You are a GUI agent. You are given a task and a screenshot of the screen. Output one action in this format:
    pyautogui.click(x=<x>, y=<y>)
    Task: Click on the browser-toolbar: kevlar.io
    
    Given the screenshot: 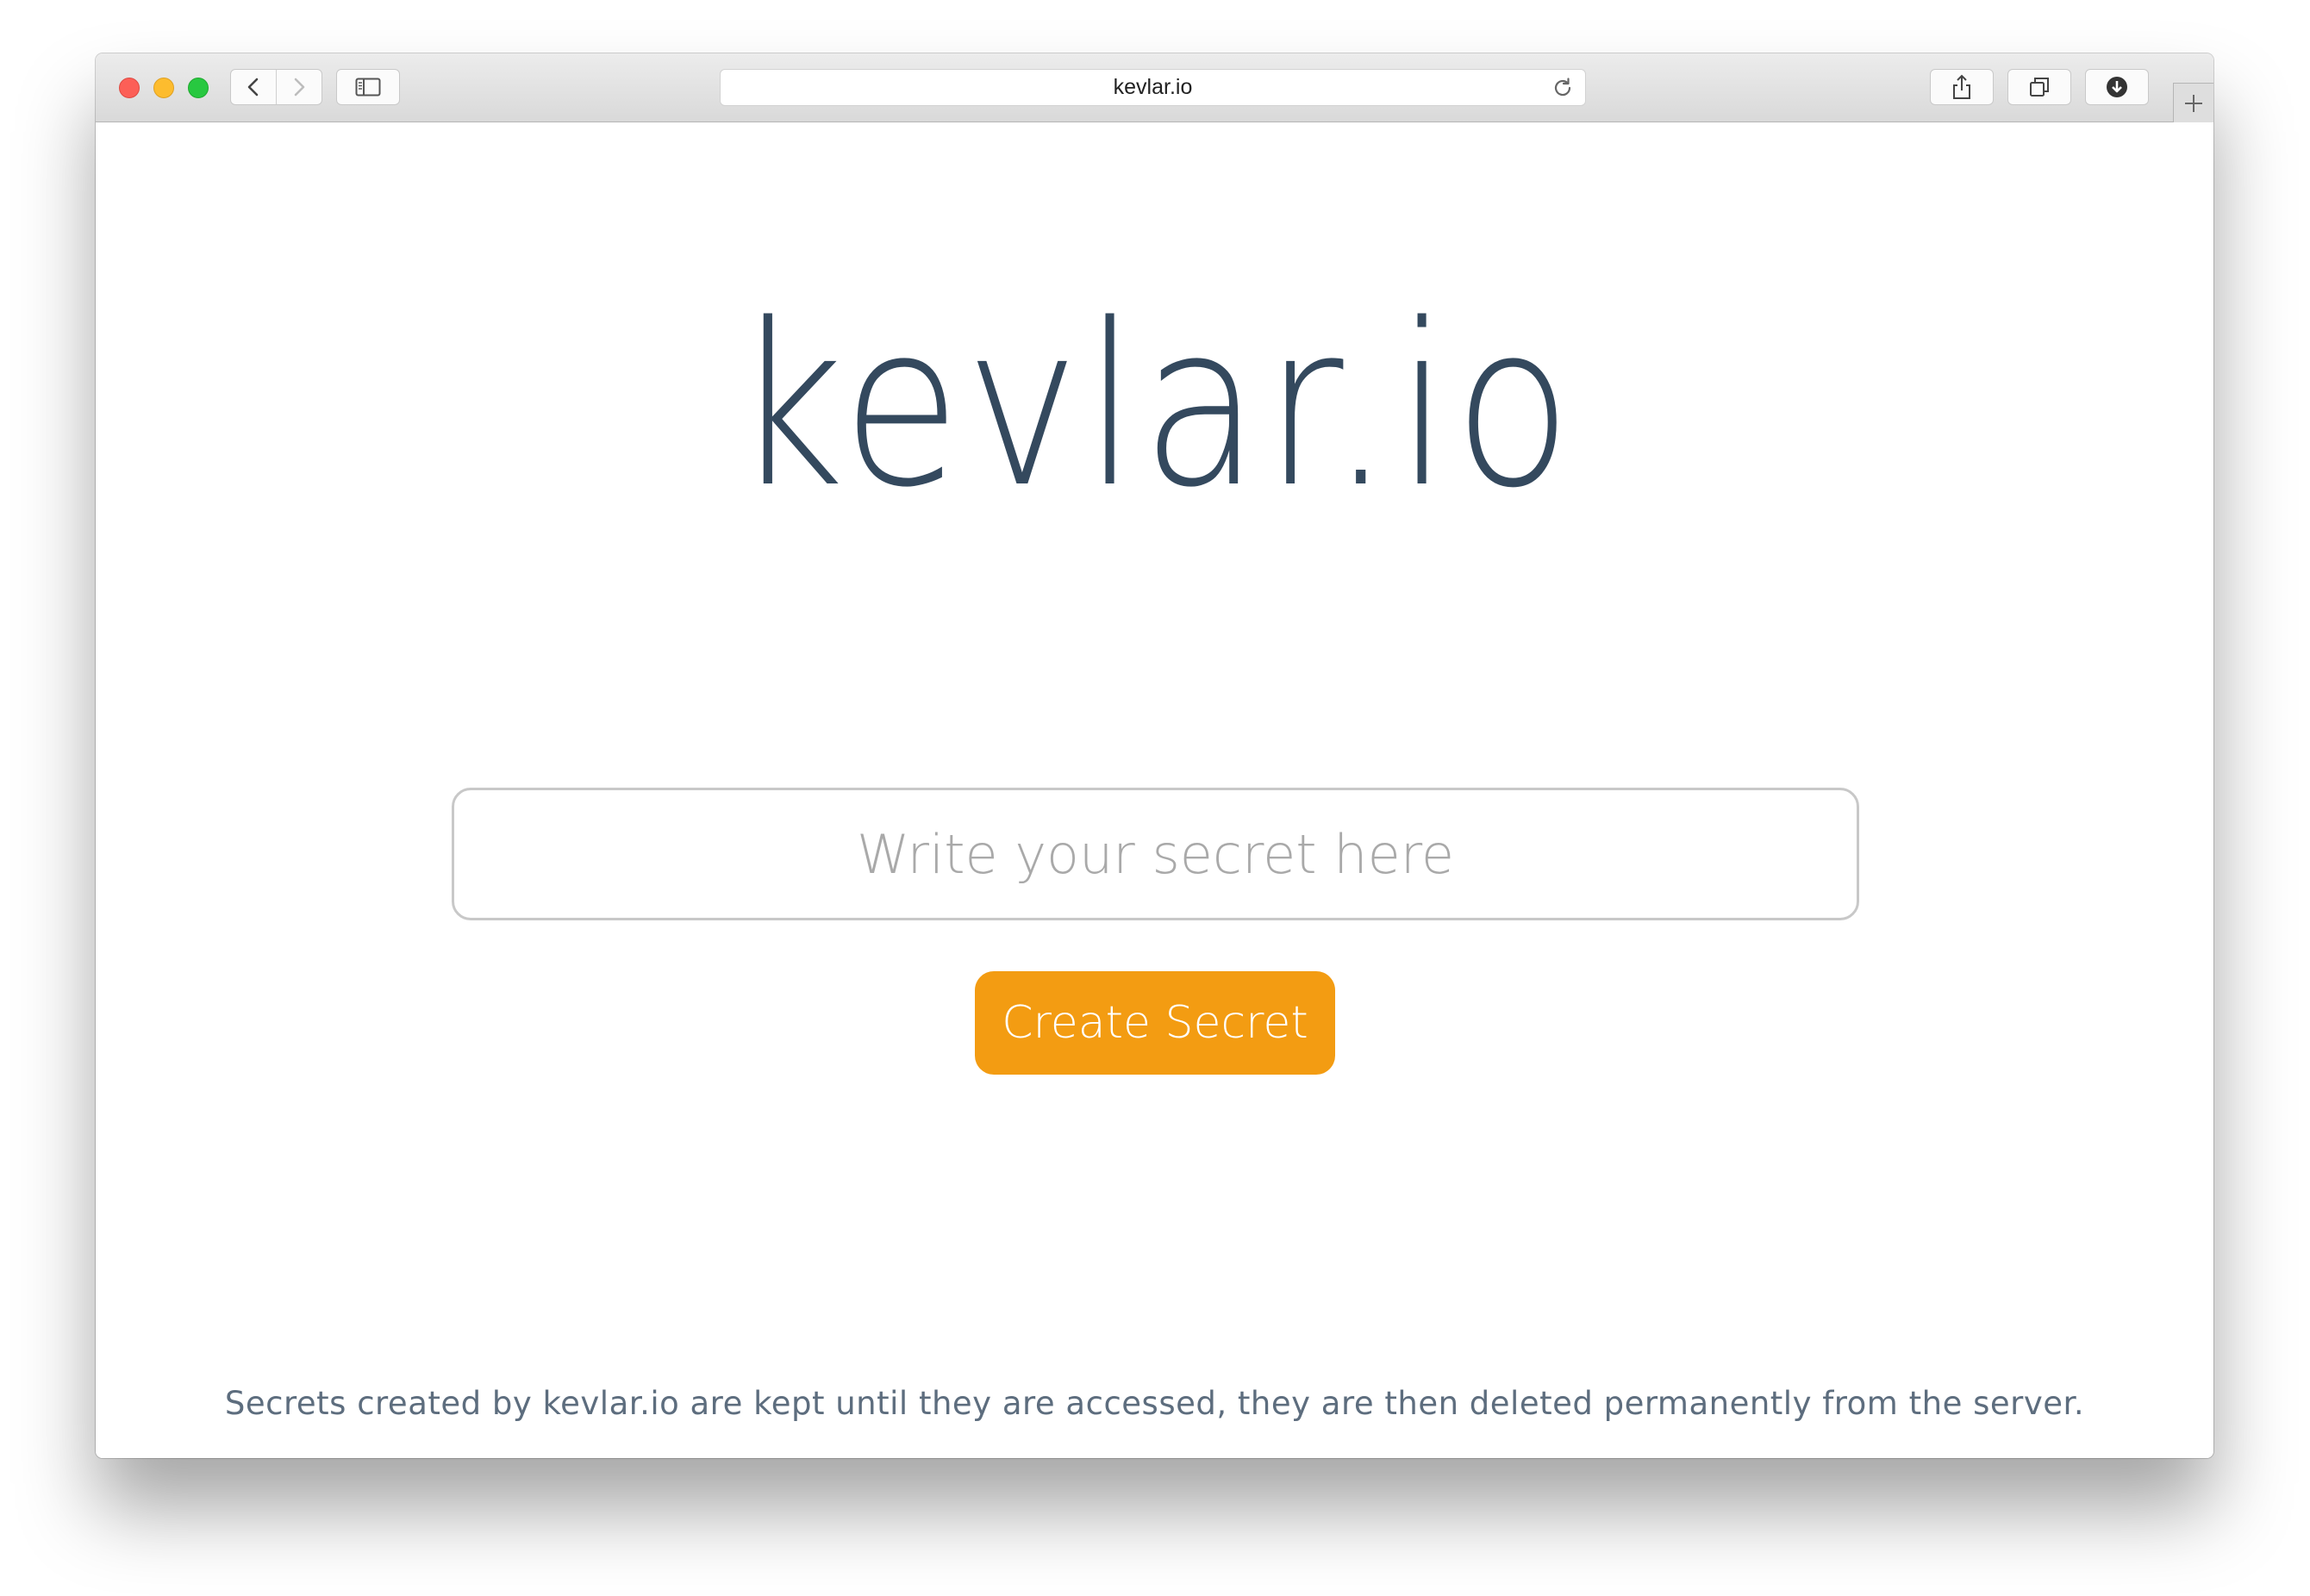 What is the action you would take?
    pyautogui.click(x=1154, y=87)
    